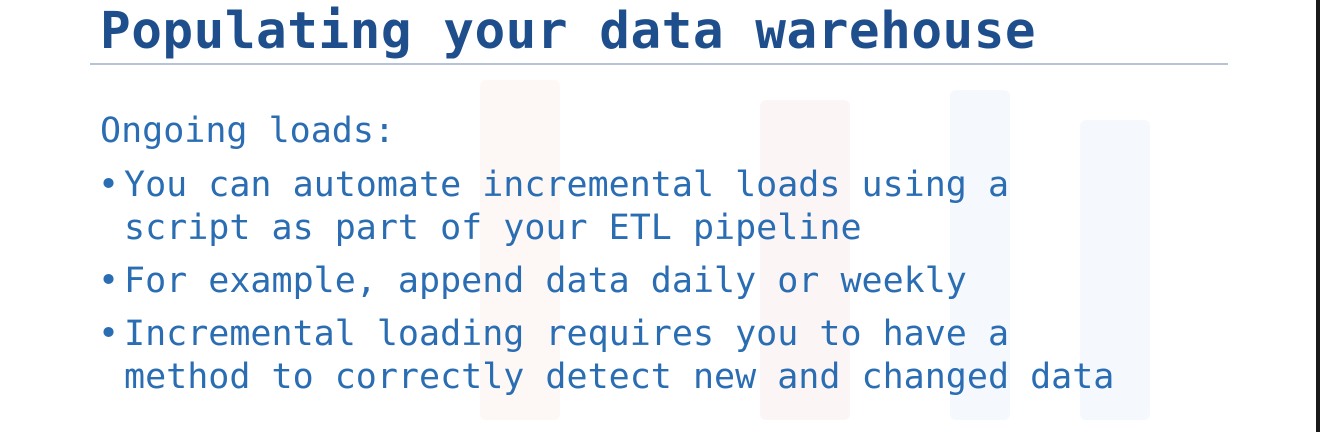 Image resolution: width=1320 pixels, height=432 pixels. What do you see at coordinates (568, 31) in the screenshot?
I see `slide-title: Populating your data warehouse` at bounding box center [568, 31].